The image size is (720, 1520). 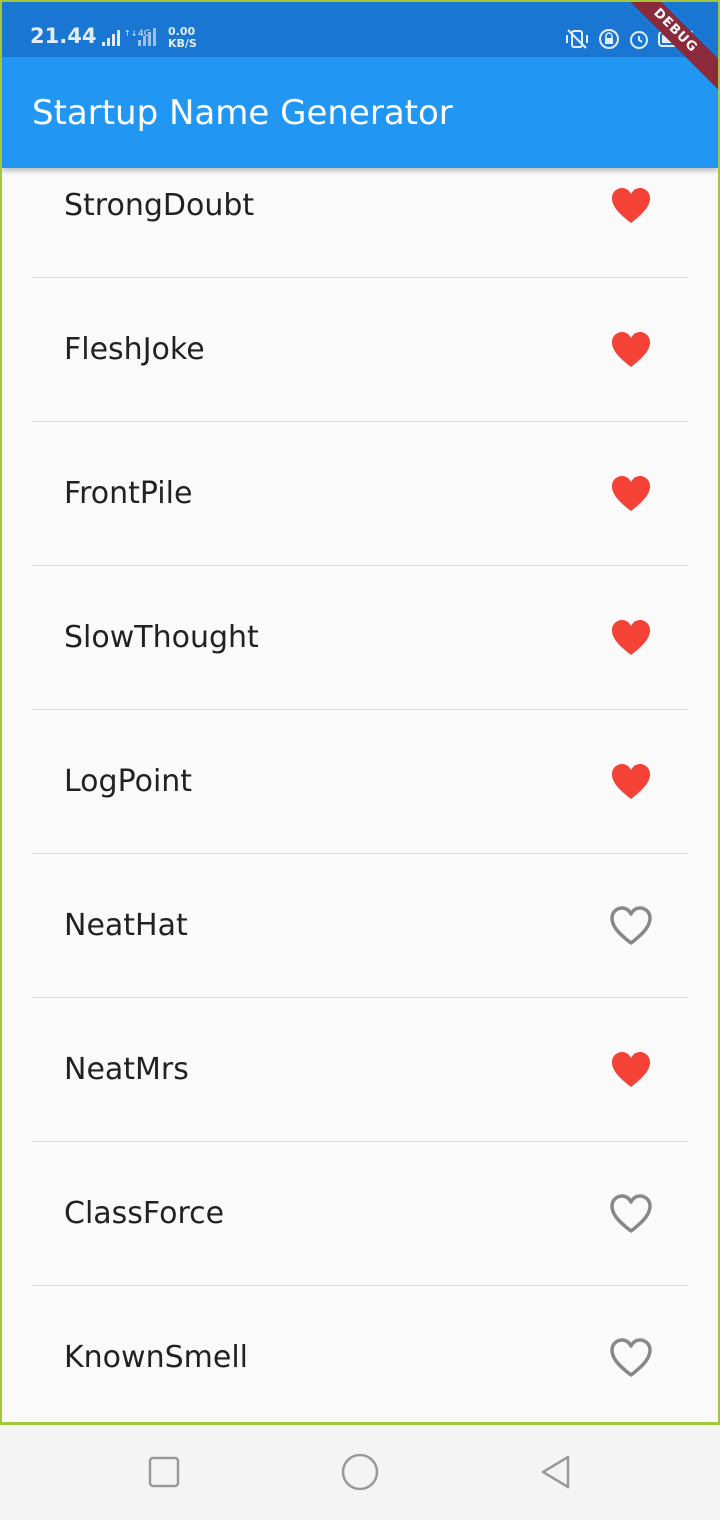 What do you see at coordinates (159, 205) in the screenshot?
I see `list-item-label: StrongDoubt` at bounding box center [159, 205].